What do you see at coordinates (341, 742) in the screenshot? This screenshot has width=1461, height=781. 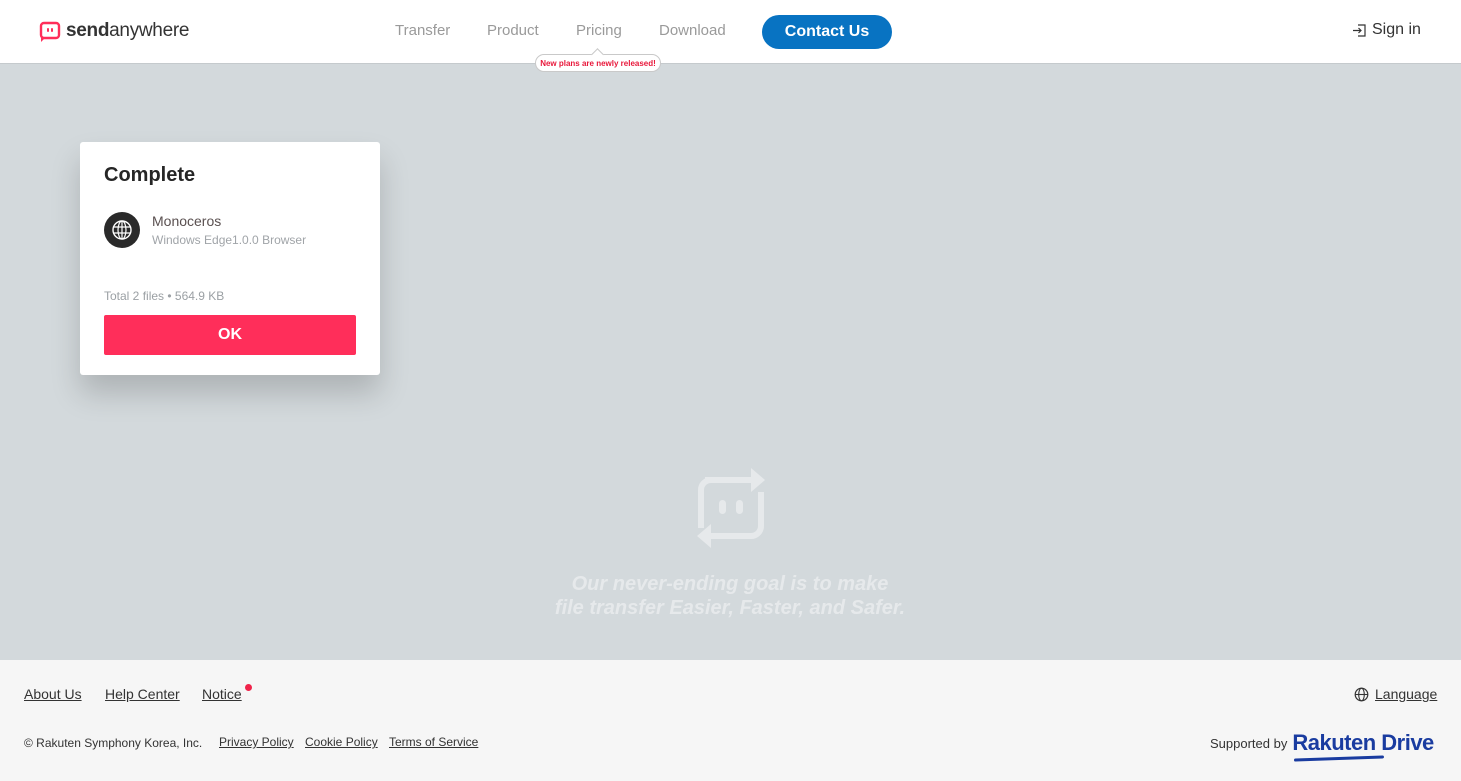 I see `cookie-policy-link: Cookie Policy` at bounding box center [341, 742].